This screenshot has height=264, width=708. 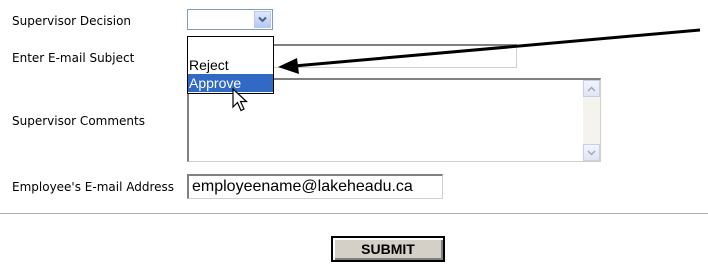 What do you see at coordinates (591, 88) in the screenshot?
I see `scroll-up-icon` at bounding box center [591, 88].